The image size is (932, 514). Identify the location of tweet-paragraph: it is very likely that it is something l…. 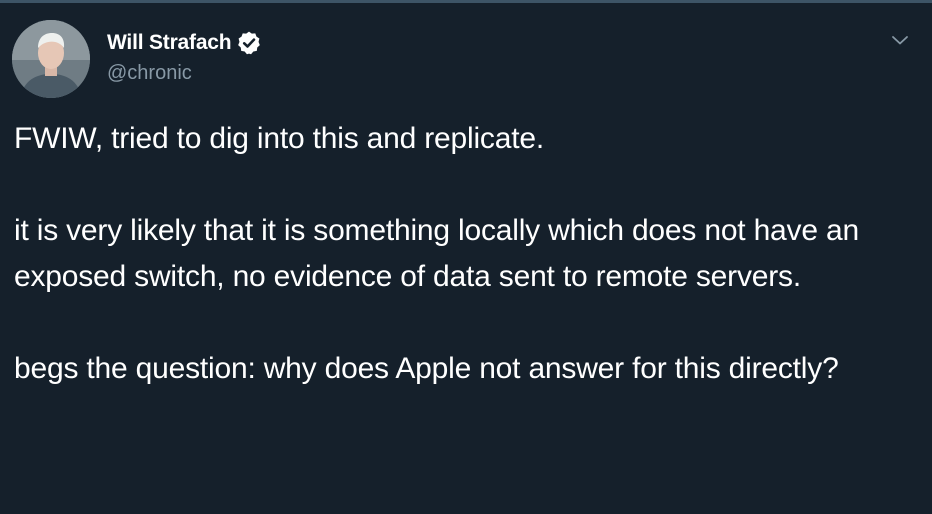
(436, 253).